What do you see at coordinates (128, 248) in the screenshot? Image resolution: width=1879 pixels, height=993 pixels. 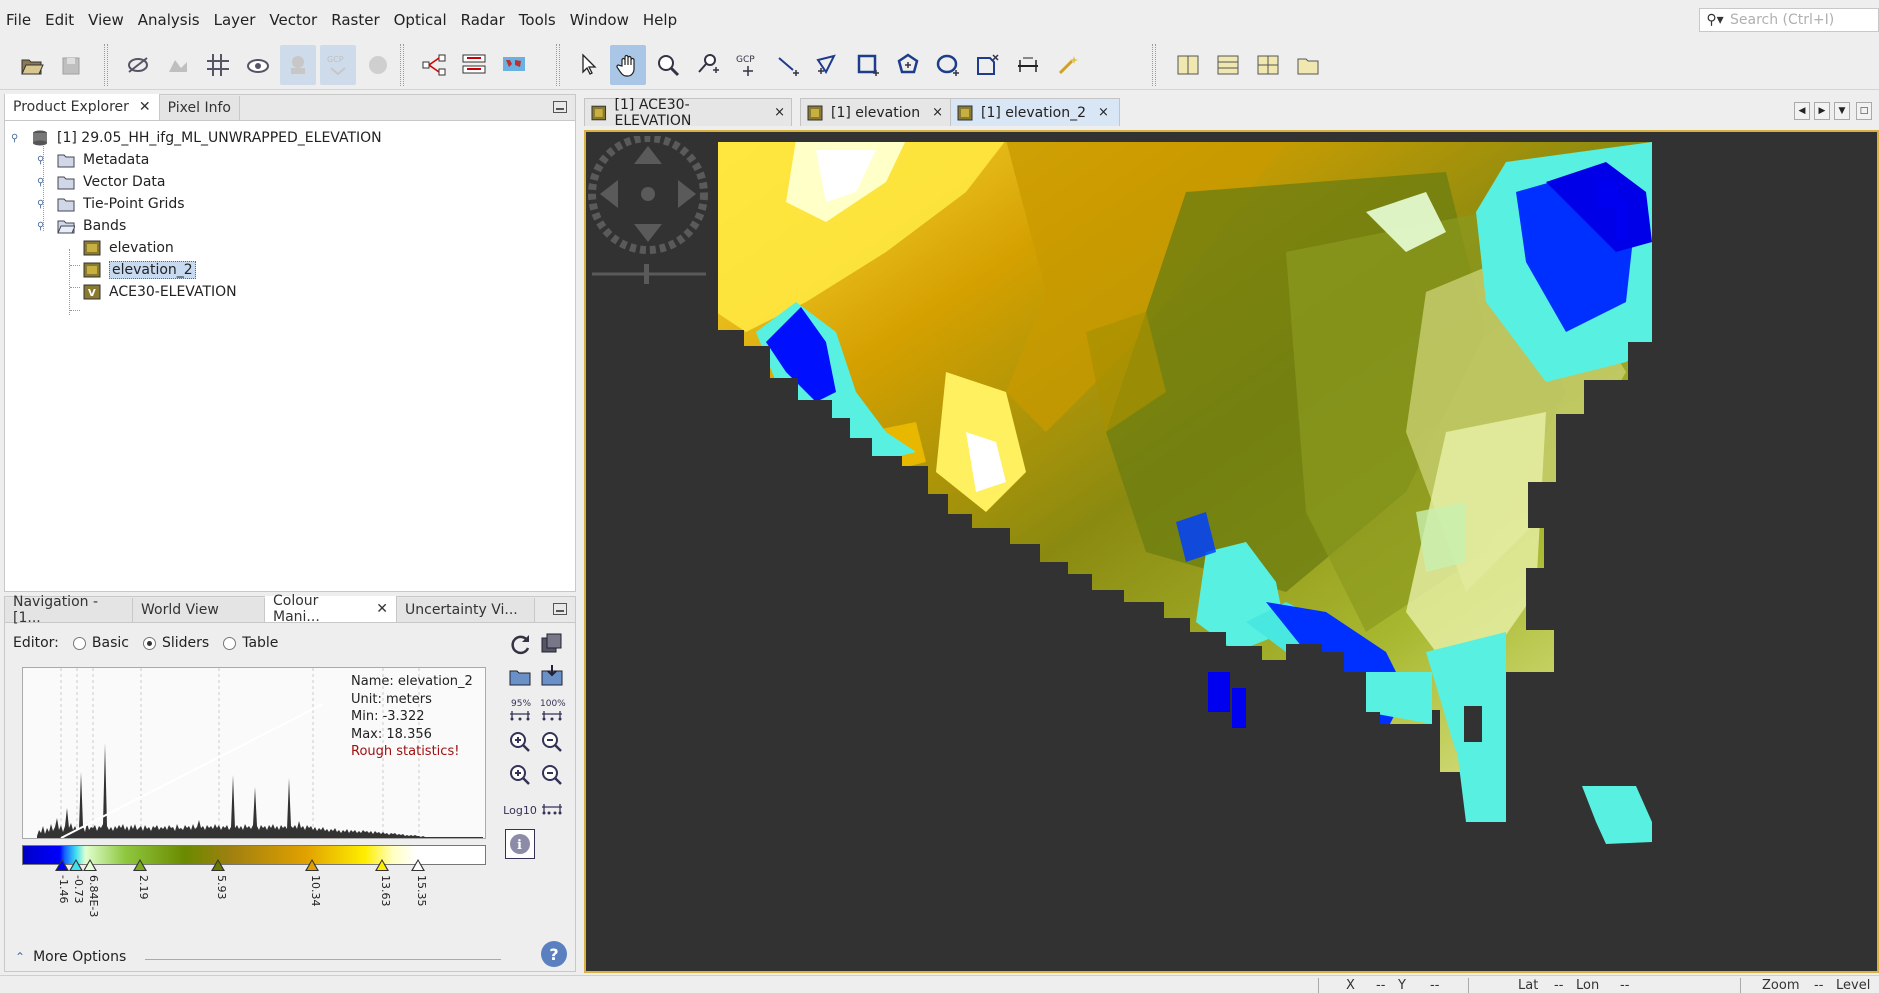 I see `tree-band-elevation: elevation` at bounding box center [128, 248].